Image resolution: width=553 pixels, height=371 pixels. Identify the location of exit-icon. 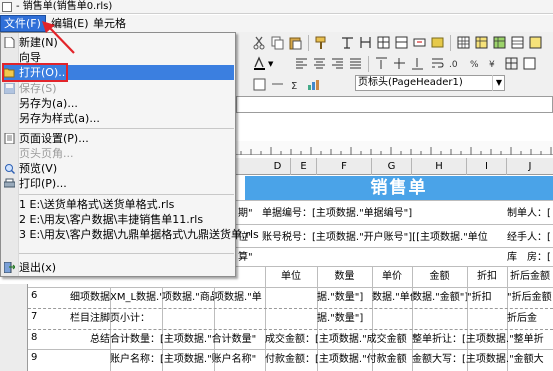
(9, 267).